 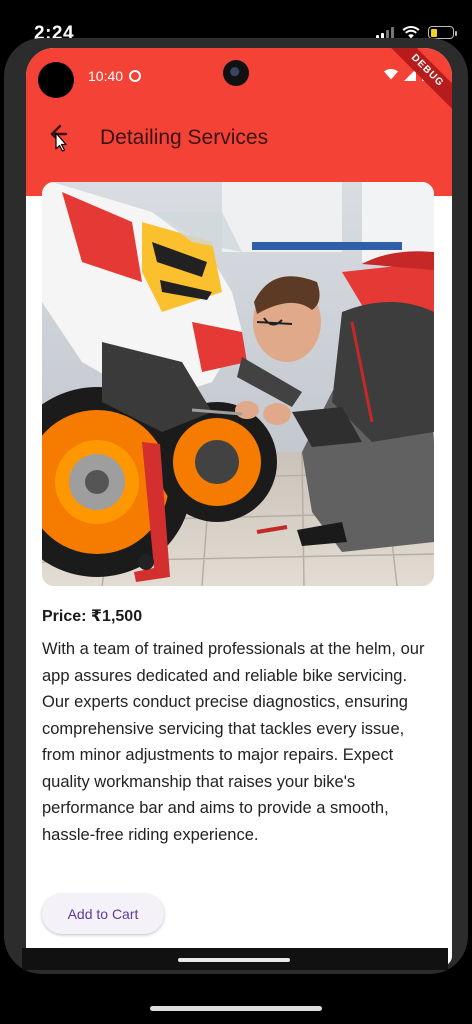 I want to click on back-button, so click(x=57, y=137).